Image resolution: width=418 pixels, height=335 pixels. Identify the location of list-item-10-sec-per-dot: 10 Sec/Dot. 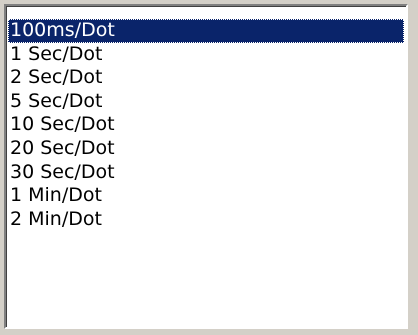
(206, 125).